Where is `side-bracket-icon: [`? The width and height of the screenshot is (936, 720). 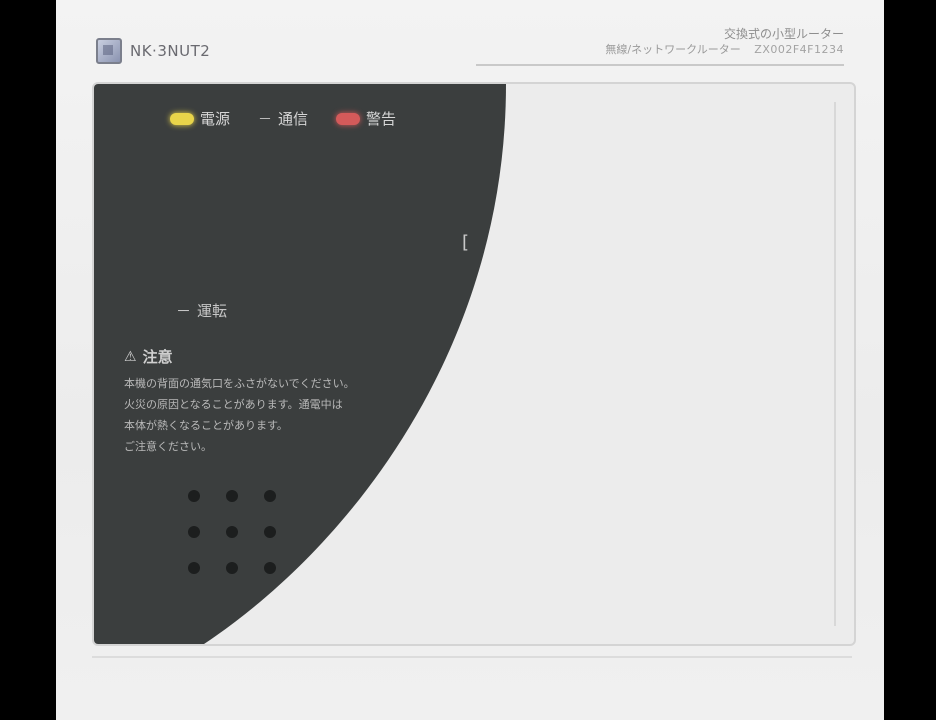 side-bracket-icon: [ is located at coordinates (466, 242).